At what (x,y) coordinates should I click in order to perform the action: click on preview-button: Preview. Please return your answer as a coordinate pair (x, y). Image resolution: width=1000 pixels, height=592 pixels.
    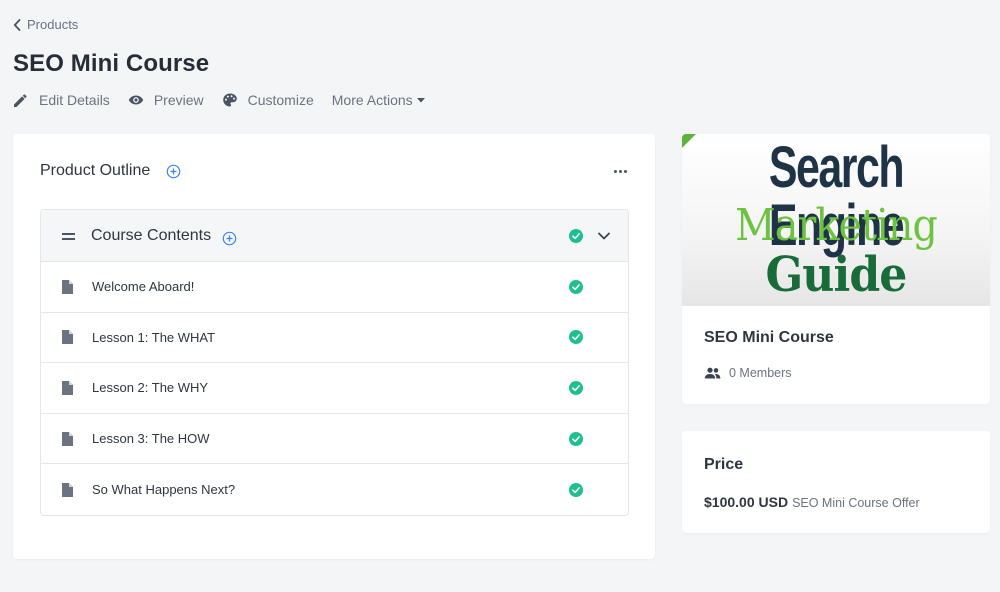
    Looking at the image, I should click on (166, 100).